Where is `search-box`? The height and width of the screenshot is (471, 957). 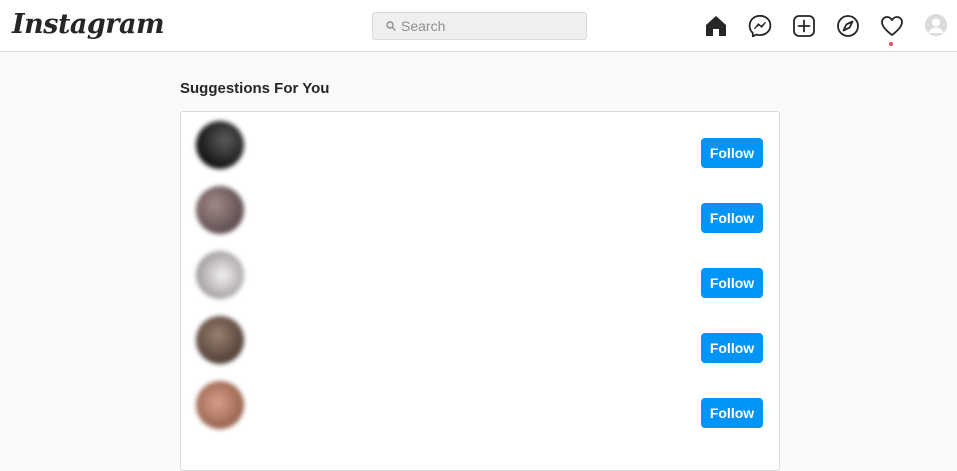
search-box is located at coordinates (479, 26).